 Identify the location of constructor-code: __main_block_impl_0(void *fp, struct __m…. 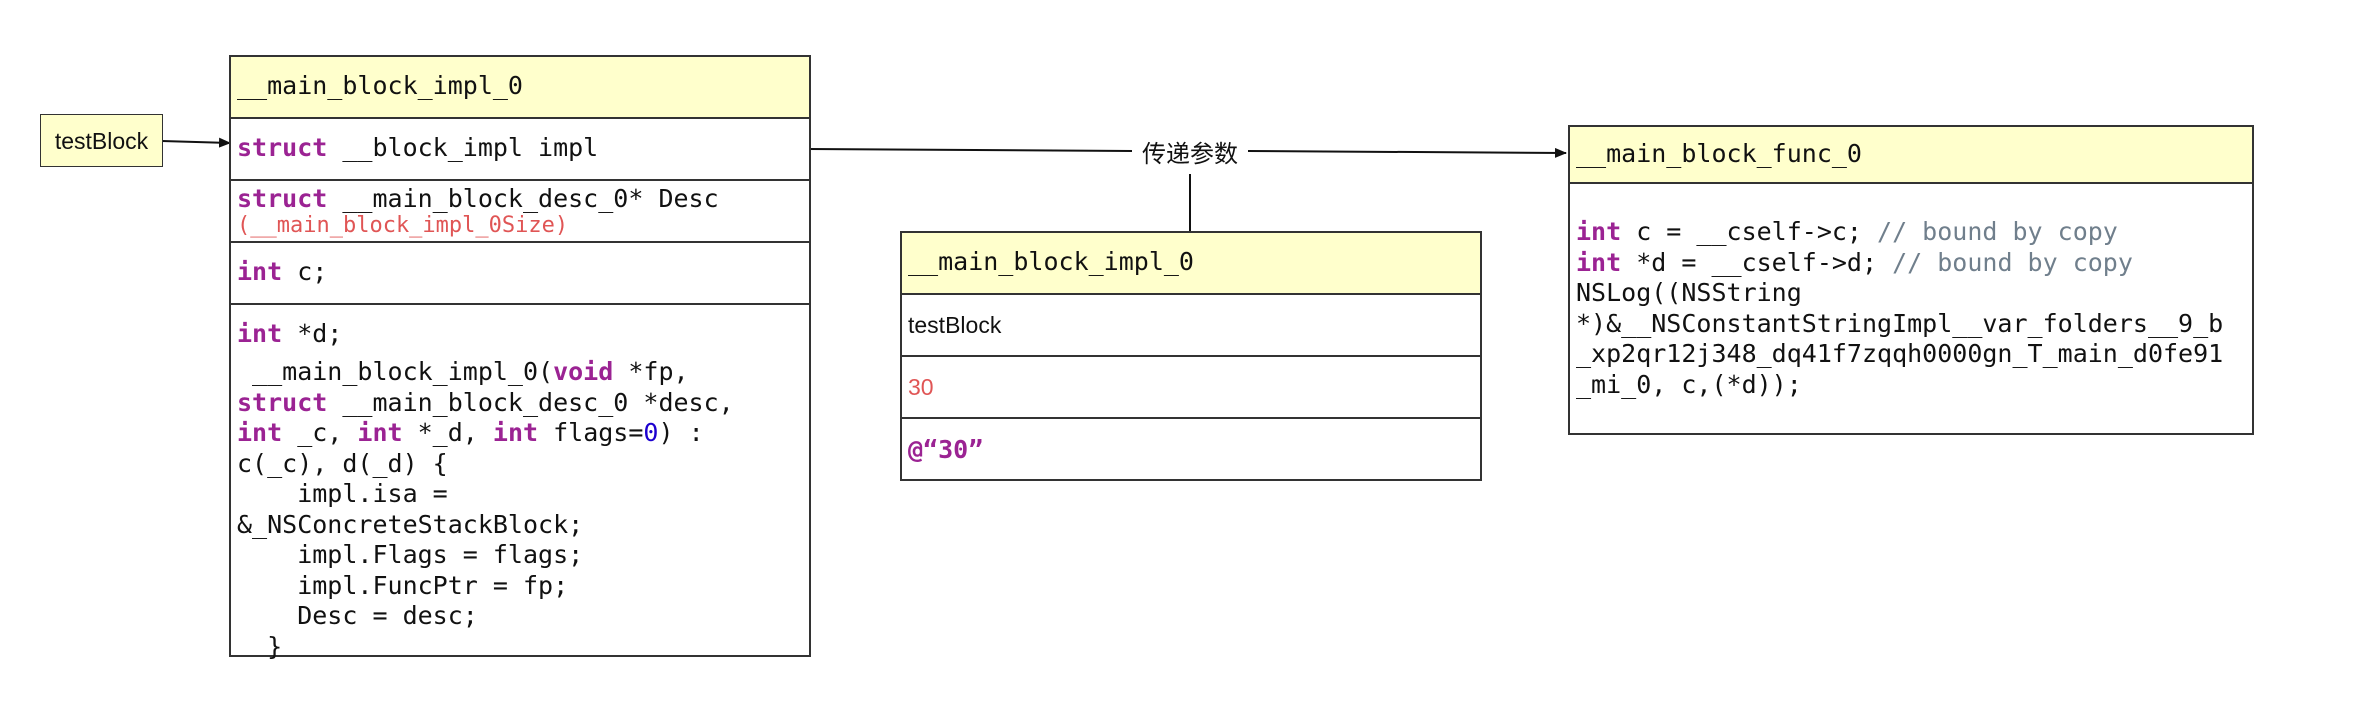
(521, 509).